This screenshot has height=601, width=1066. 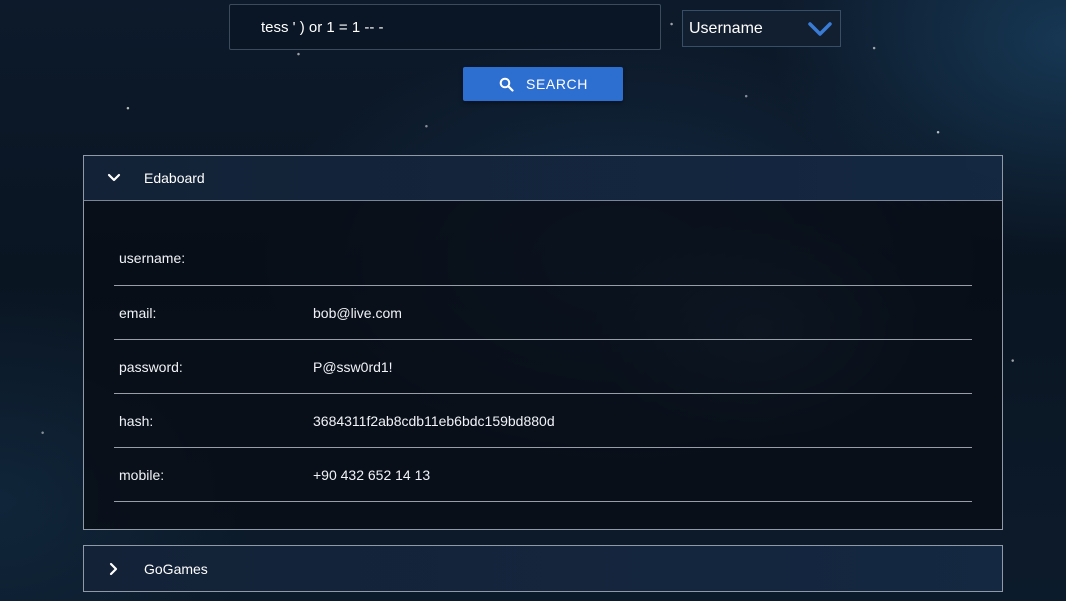 I want to click on search-icon, so click(x=506, y=84).